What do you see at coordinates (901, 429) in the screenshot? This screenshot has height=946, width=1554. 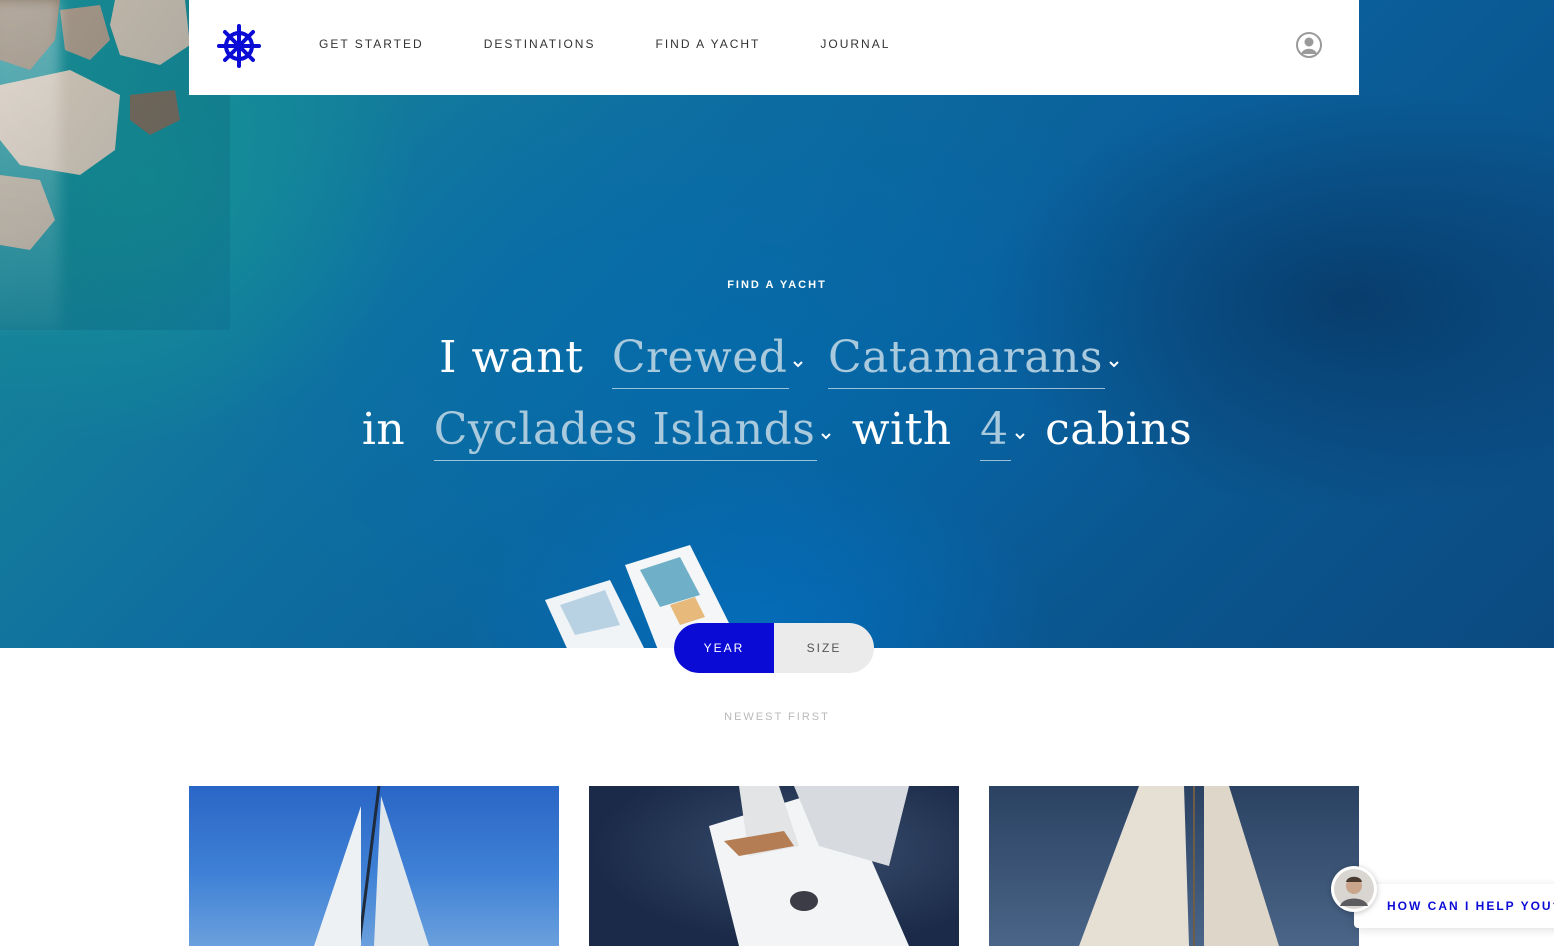 I see `sentence-text-with: with` at bounding box center [901, 429].